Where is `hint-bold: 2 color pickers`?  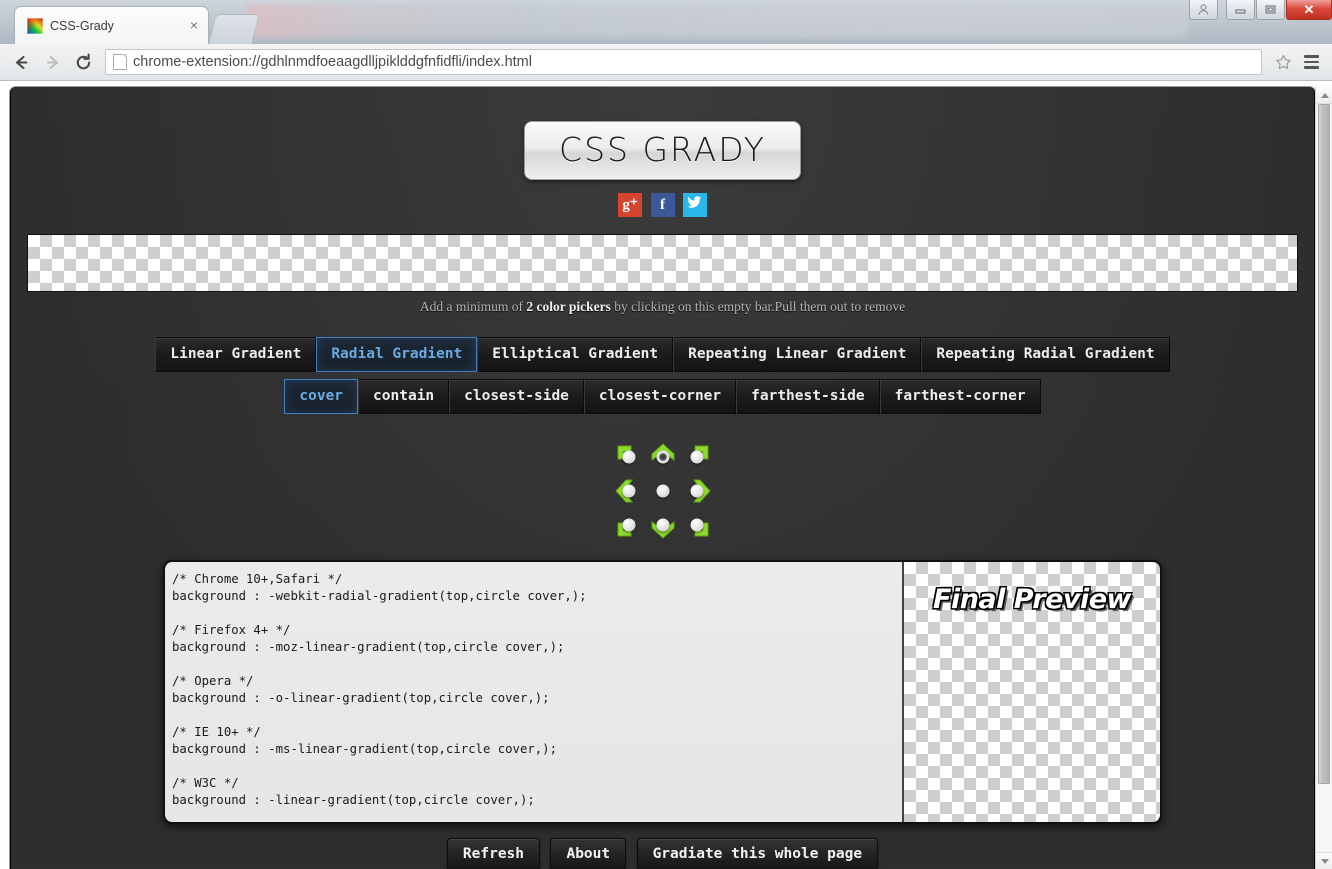
hint-bold: 2 color pickers is located at coordinates (568, 306).